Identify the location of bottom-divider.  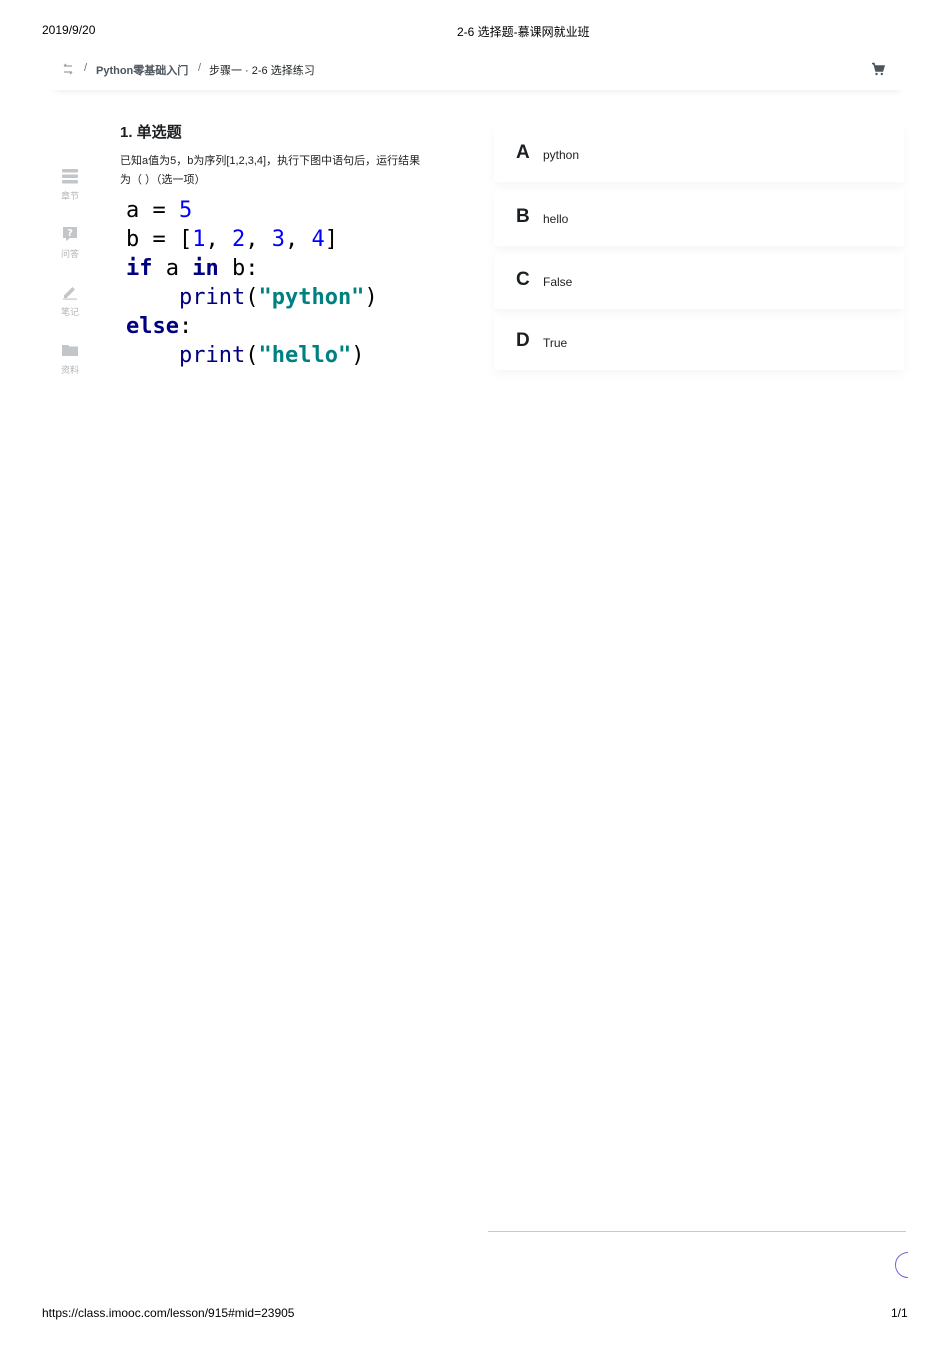
(697, 1231).